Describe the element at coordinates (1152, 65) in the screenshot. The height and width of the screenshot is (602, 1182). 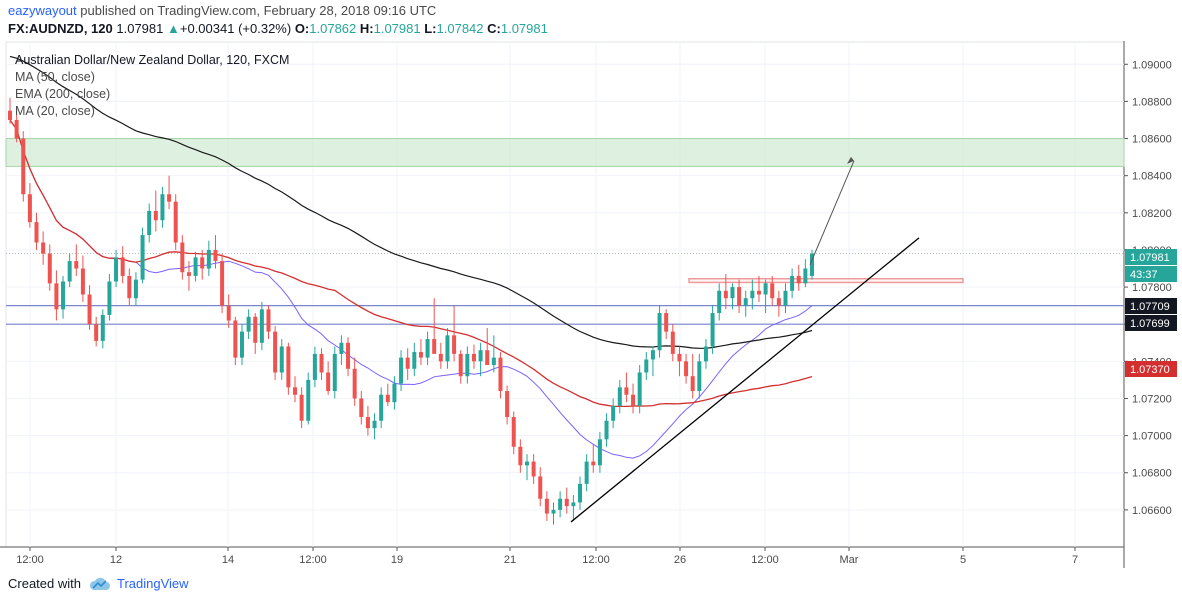
I see `y-tick-label: 1.09000` at that location.